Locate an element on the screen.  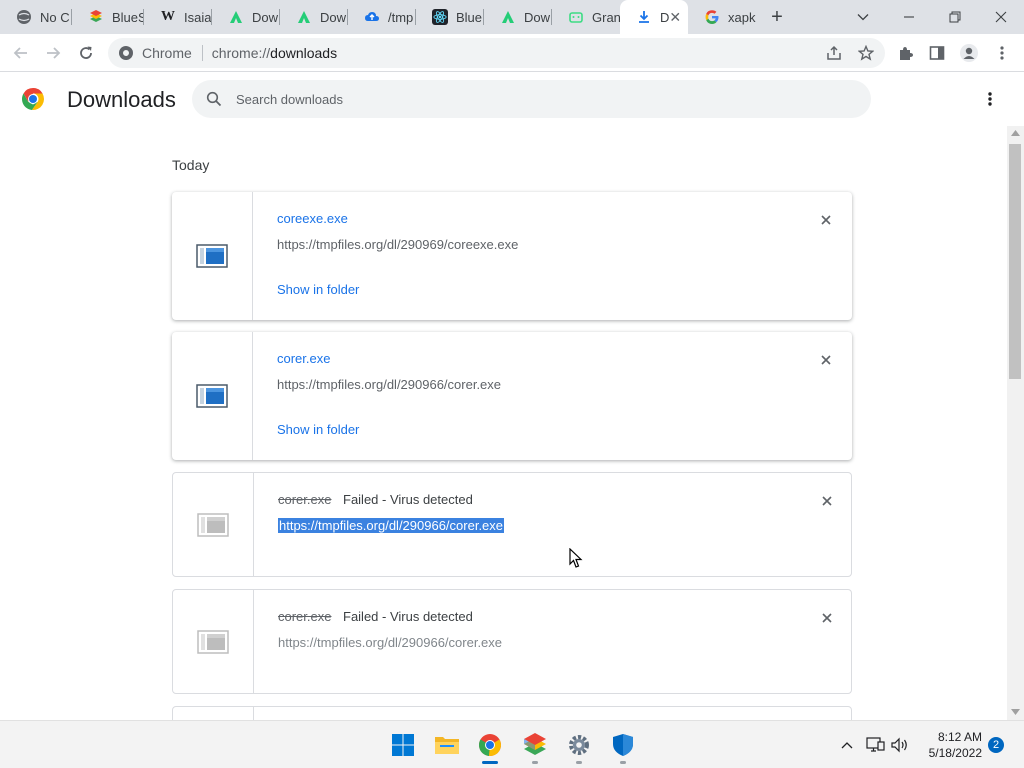
share-button is located at coordinates (834, 53).